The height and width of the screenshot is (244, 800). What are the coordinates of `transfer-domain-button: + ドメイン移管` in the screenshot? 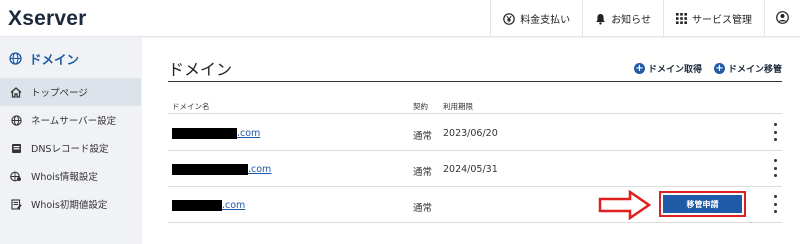 It's located at (747, 68).